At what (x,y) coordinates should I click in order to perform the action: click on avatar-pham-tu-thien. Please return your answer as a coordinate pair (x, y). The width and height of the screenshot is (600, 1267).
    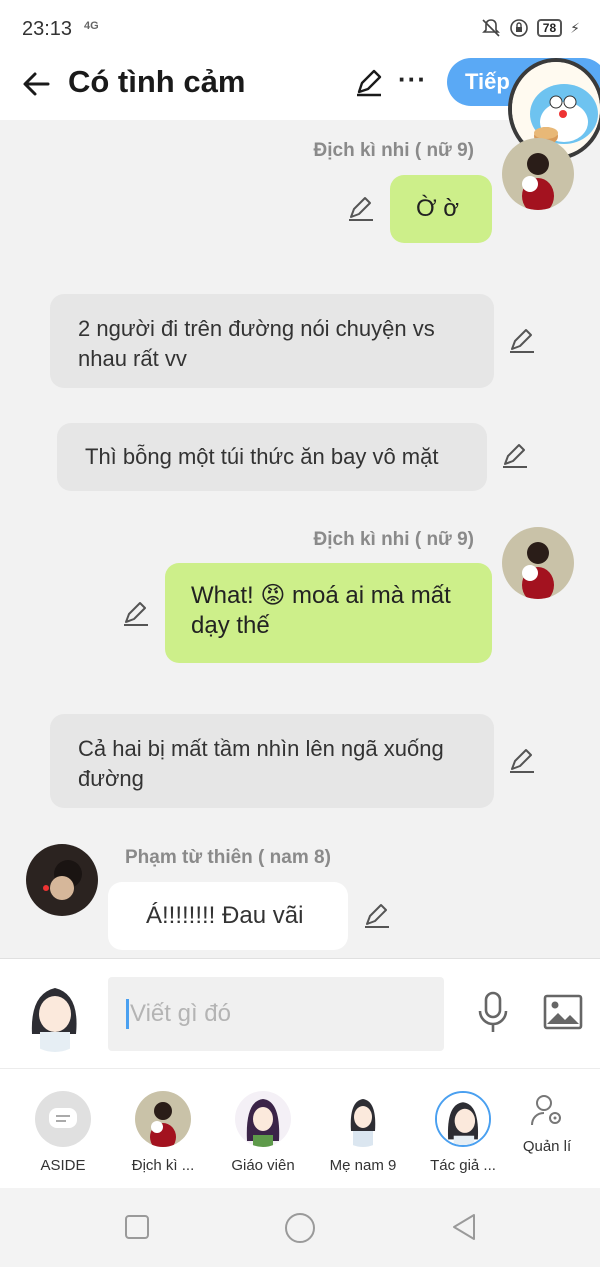
    Looking at the image, I should click on (62, 880).